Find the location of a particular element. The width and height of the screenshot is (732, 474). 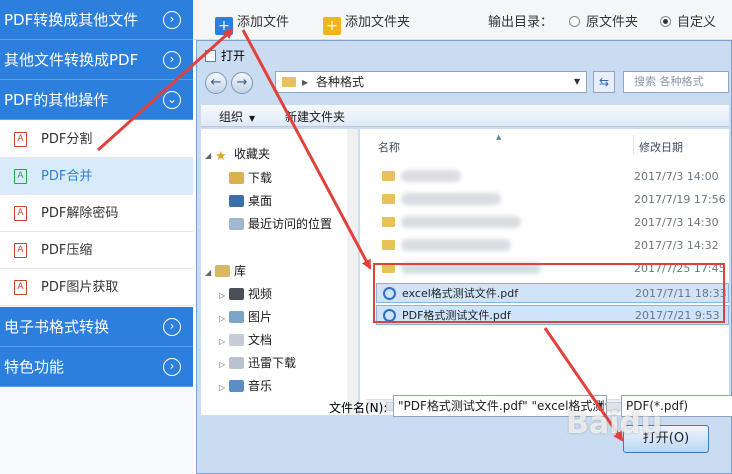

sidebar-item-label: PDF分割 is located at coordinates (67, 139).